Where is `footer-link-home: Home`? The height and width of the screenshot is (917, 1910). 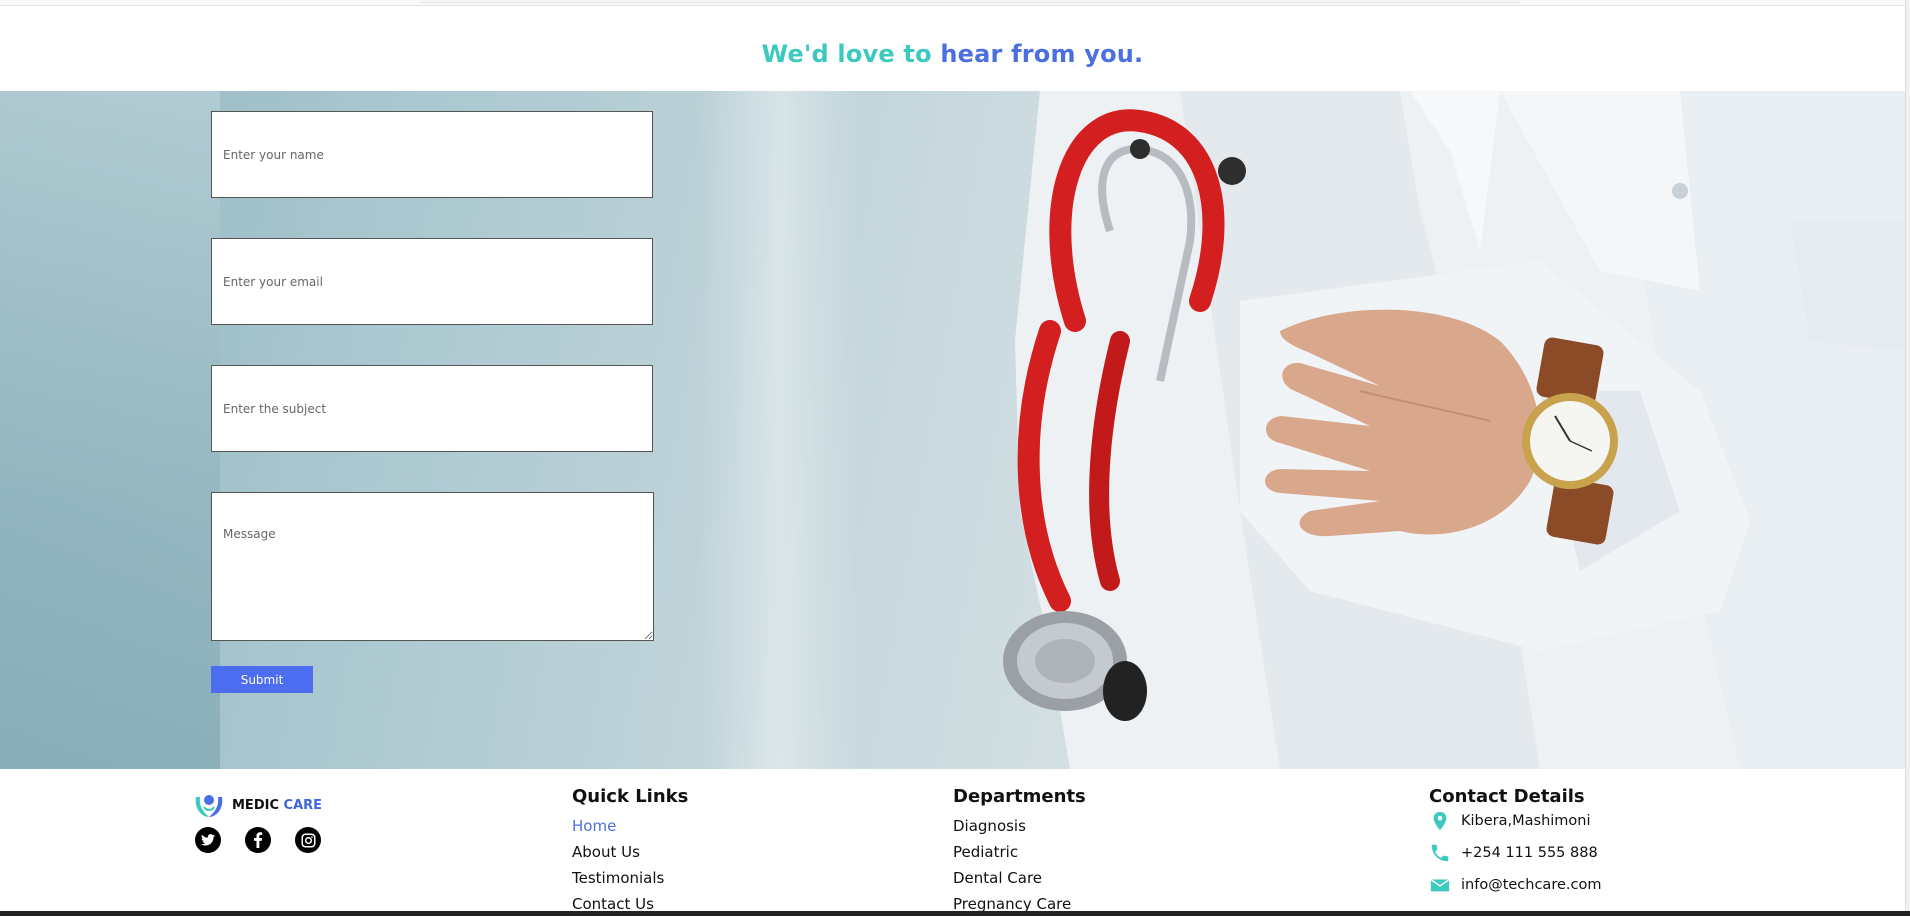 footer-link-home: Home is located at coordinates (630, 826).